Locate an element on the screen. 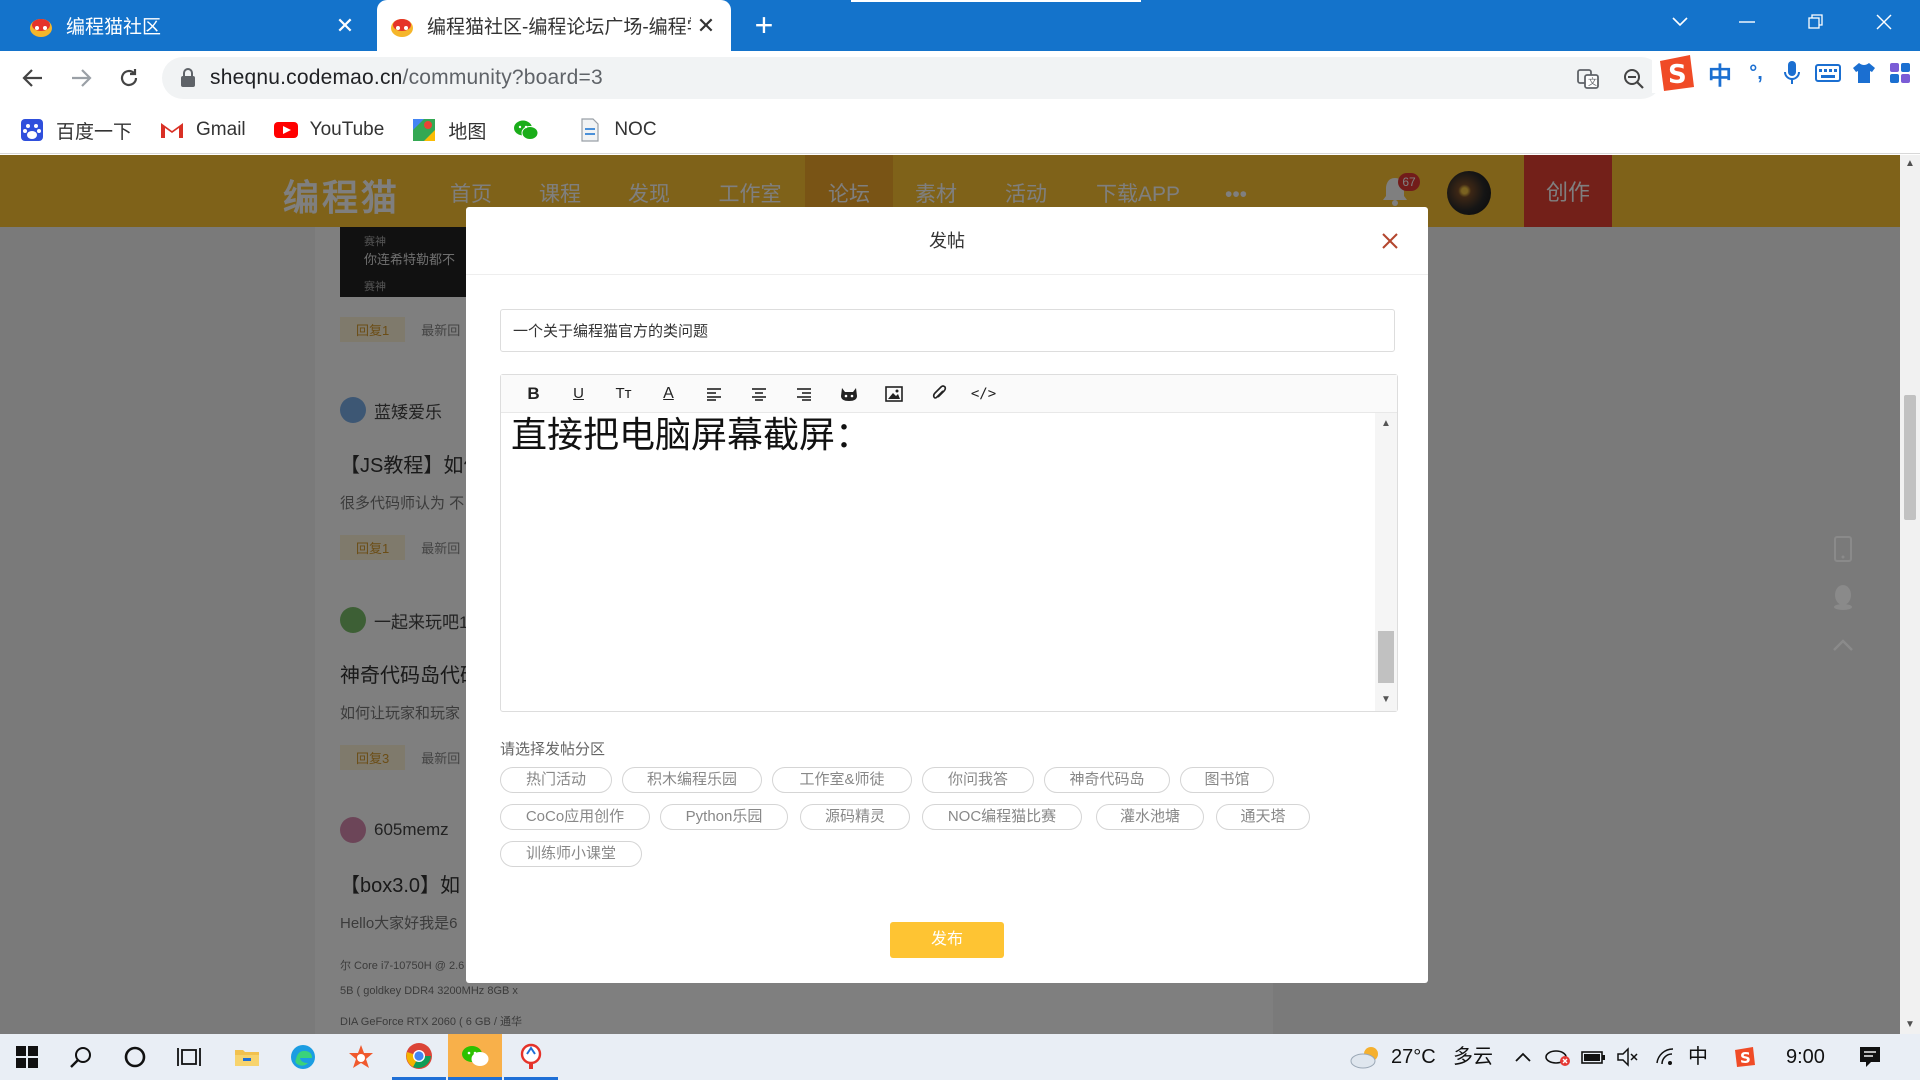 The width and height of the screenshot is (1920, 1080). tag-studio-mentor: 工作室&师徒 is located at coordinates (842, 780).